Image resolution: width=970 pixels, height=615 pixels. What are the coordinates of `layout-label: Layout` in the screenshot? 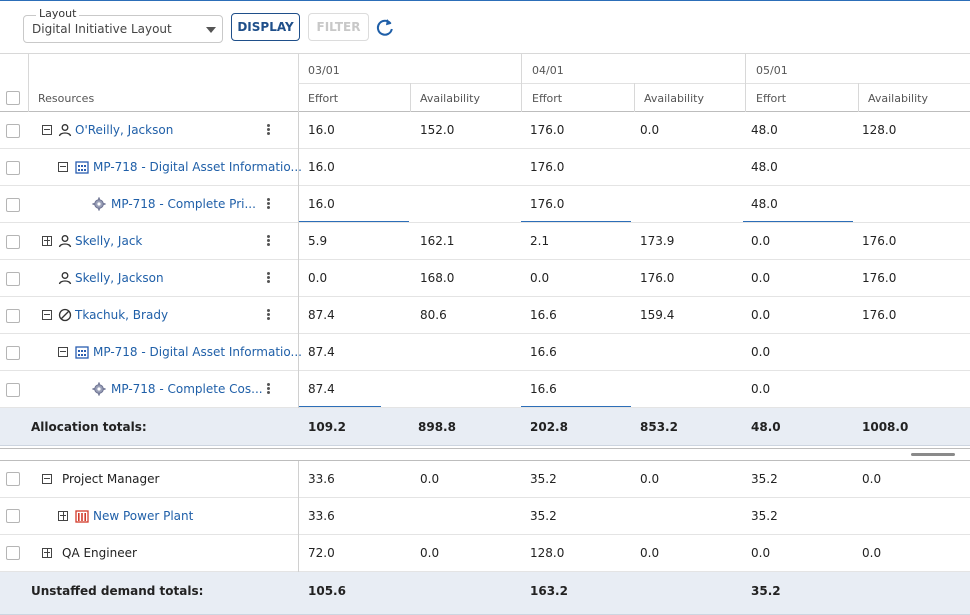 It's located at (58, 13).